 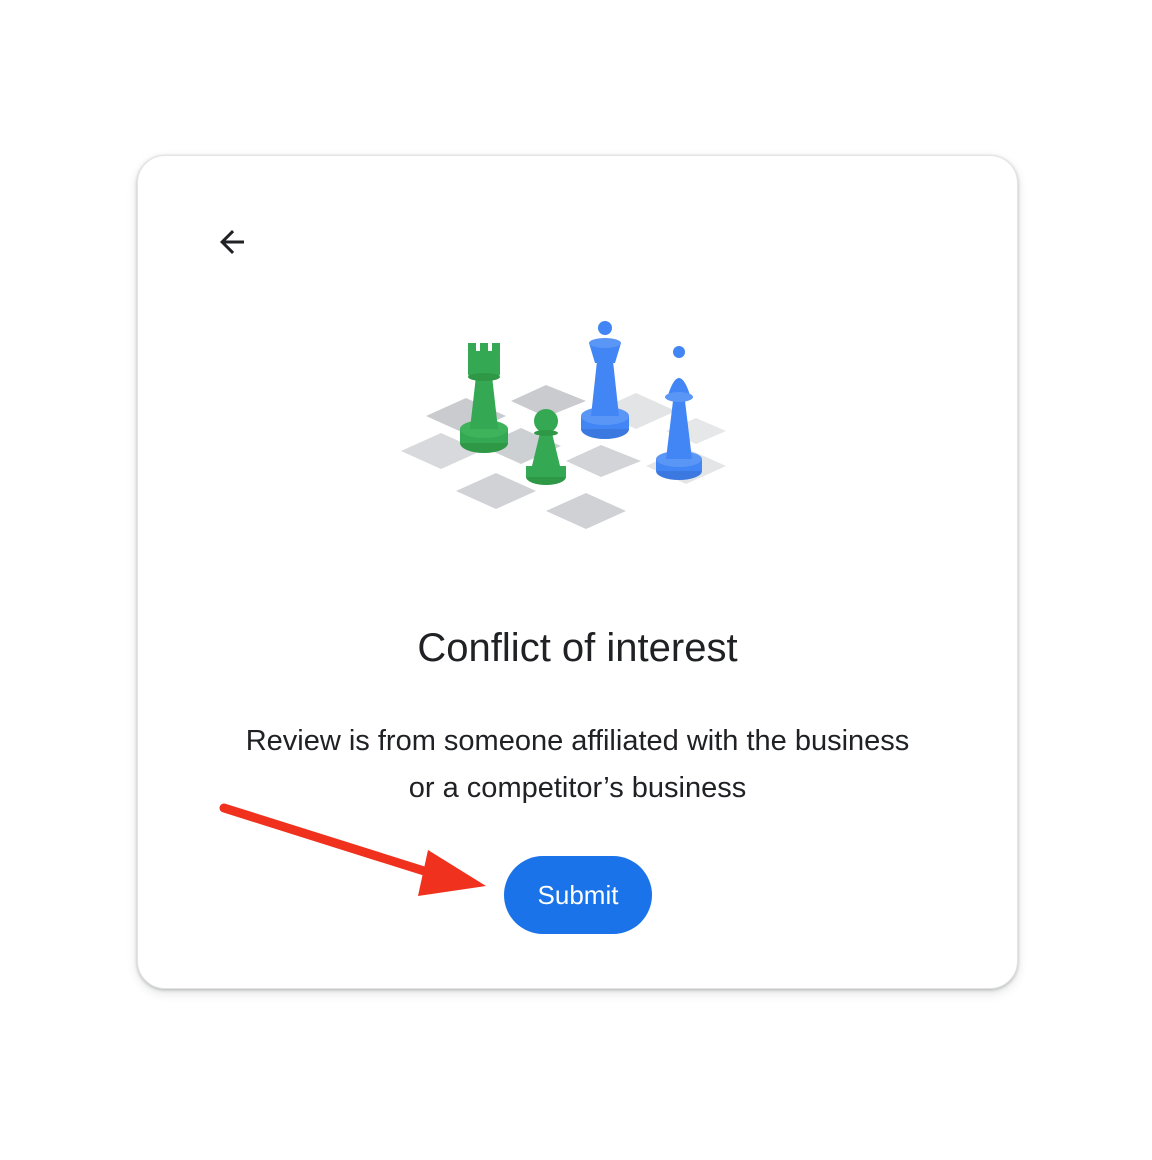 I want to click on submit-button: Submit, so click(x=578, y=895).